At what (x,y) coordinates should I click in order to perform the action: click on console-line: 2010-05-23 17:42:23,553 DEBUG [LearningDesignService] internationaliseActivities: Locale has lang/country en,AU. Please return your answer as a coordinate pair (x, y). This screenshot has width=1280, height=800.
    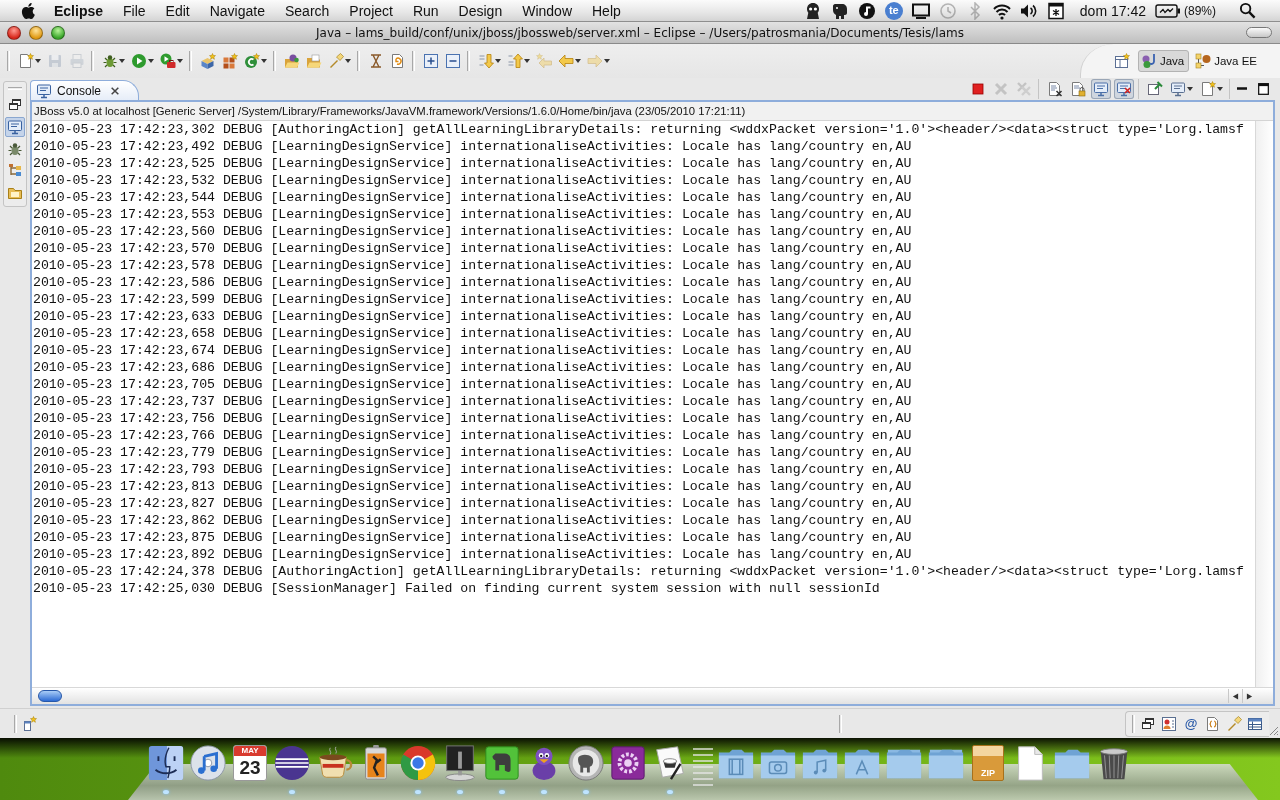
    Looking at the image, I should click on (472, 214).